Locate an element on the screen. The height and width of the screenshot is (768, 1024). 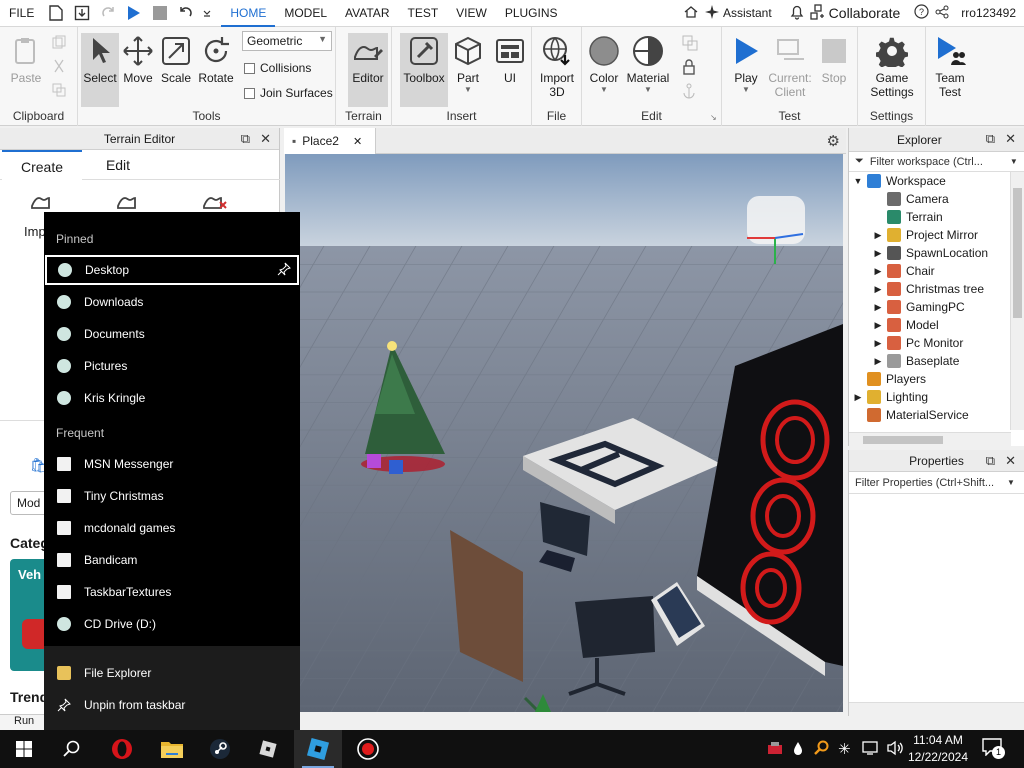
stop-button: Stop is located at coordinates (834, 59).